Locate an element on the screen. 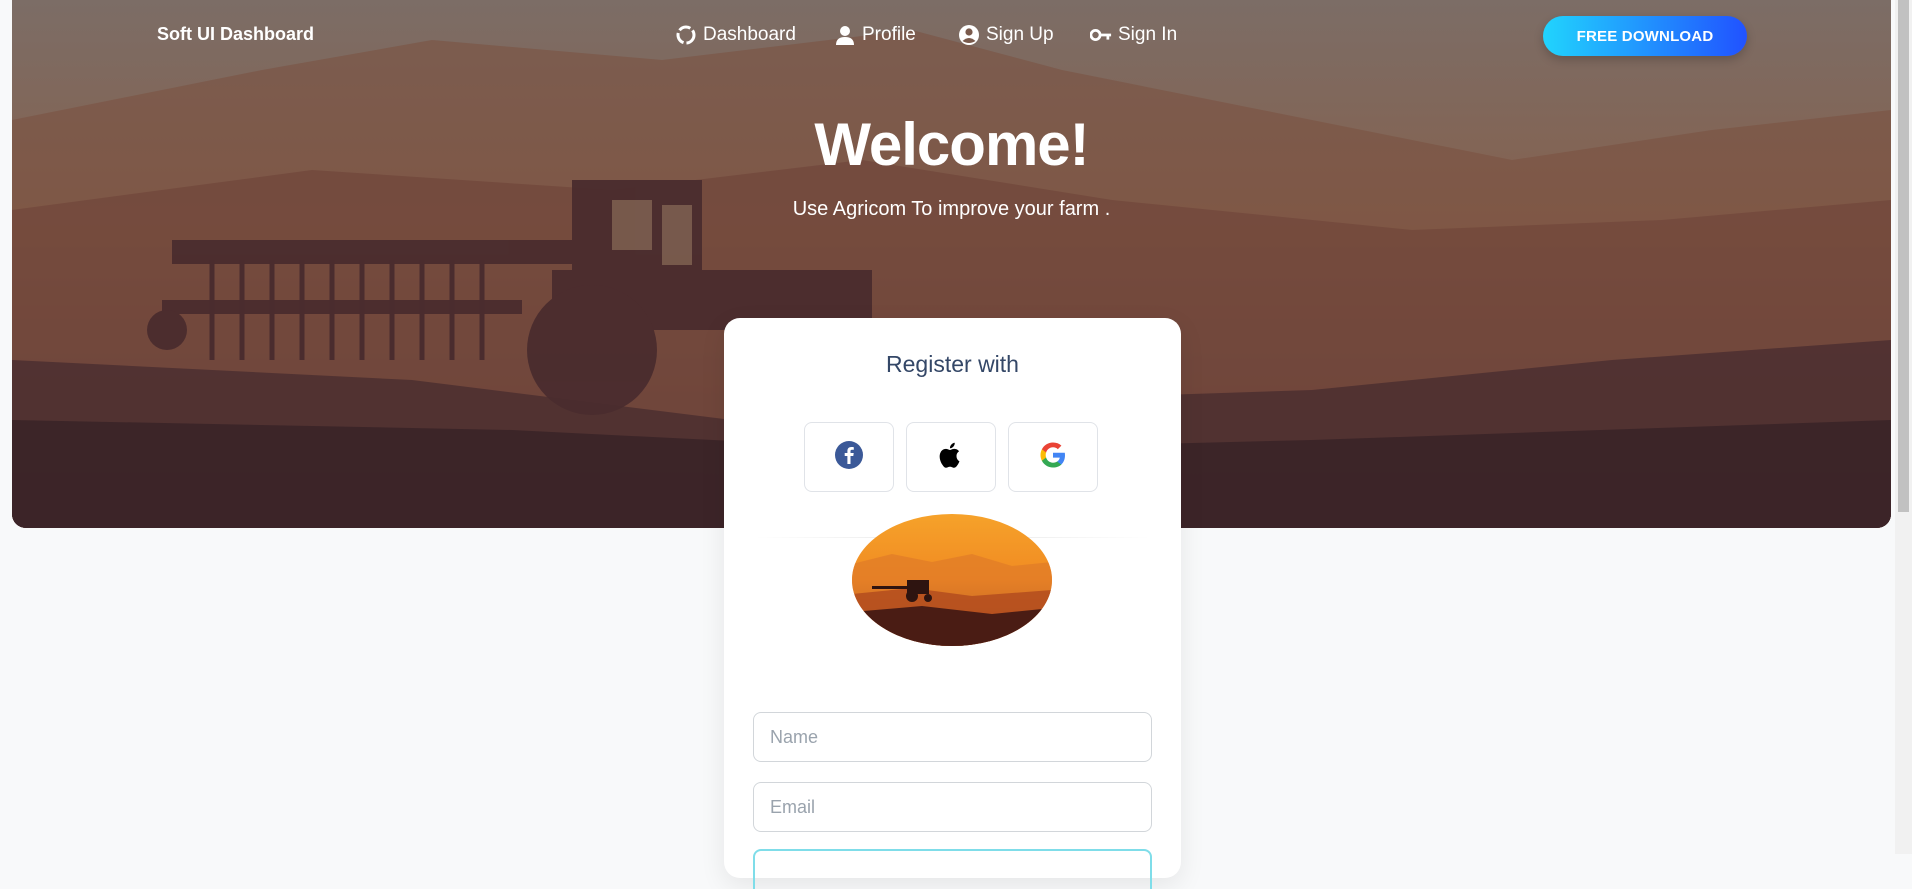 The image size is (1912, 889). key-icon is located at coordinates (1101, 35).